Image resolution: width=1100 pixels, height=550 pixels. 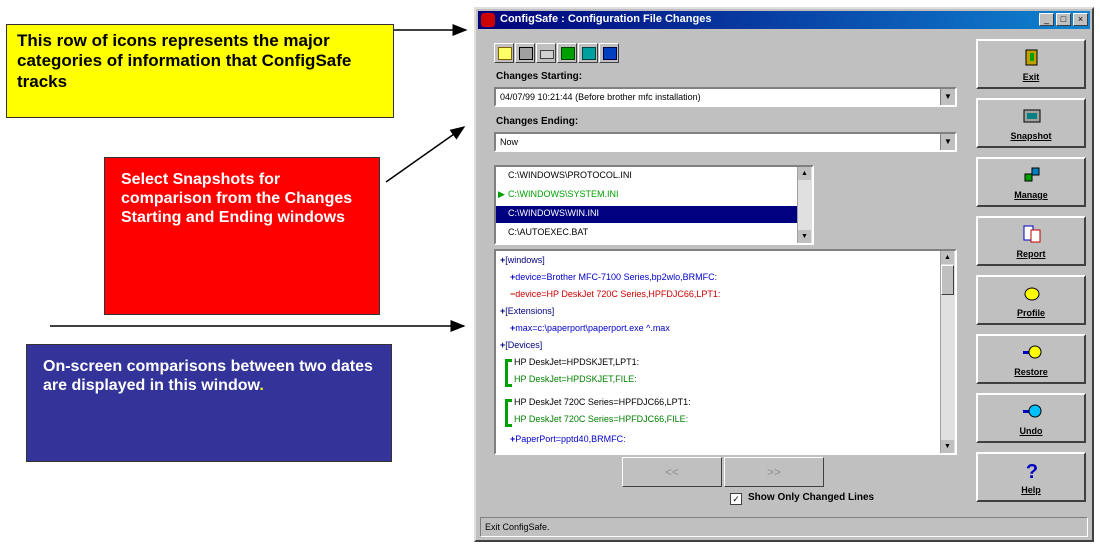 I want to click on exit-label: Exit, so click(x=1031, y=77).